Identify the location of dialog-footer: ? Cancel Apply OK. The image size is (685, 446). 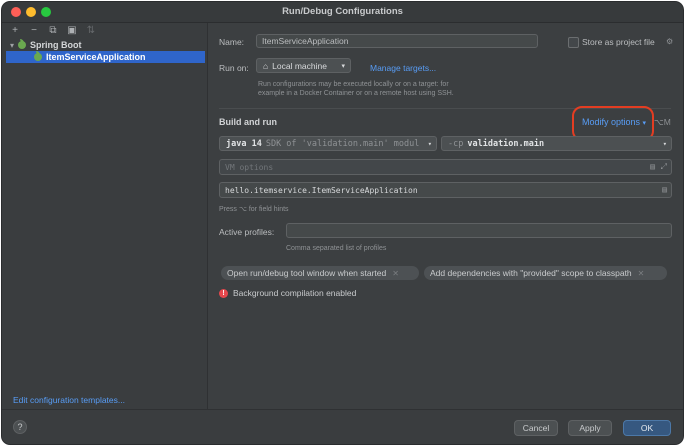
(342, 426).